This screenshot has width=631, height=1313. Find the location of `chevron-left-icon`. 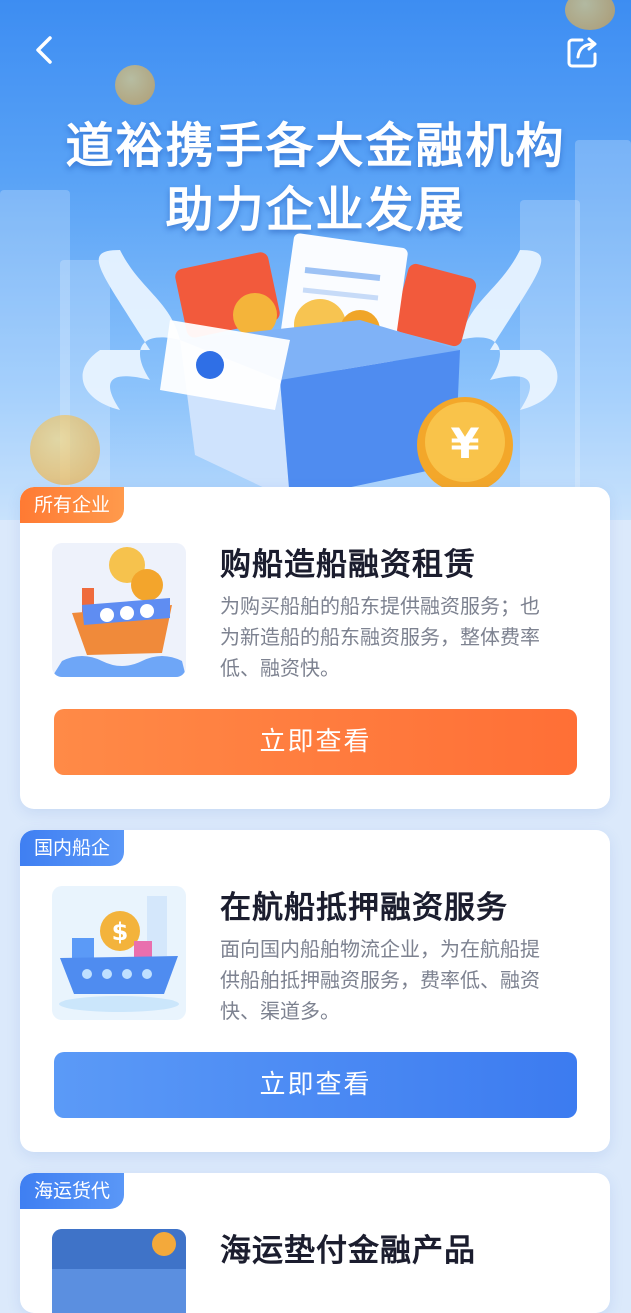

chevron-left-icon is located at coordinates (44, 50).